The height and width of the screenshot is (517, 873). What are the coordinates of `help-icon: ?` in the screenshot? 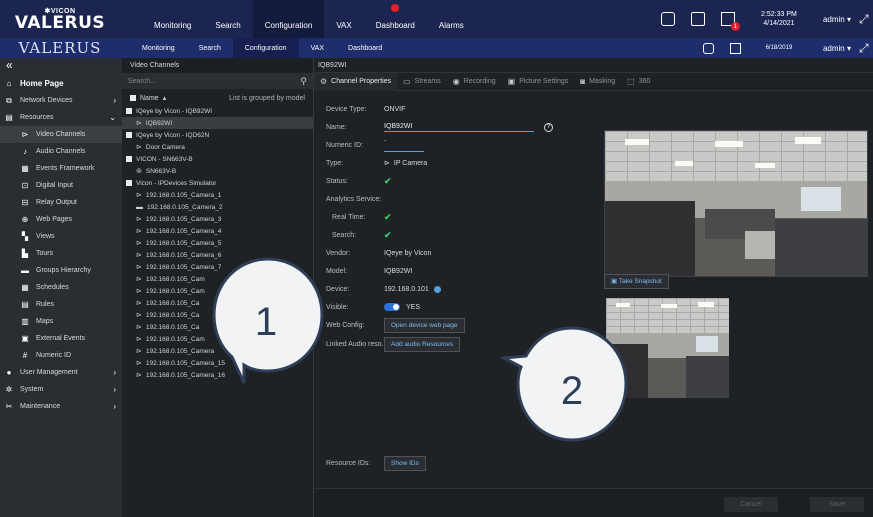 It's located at (548, 127).